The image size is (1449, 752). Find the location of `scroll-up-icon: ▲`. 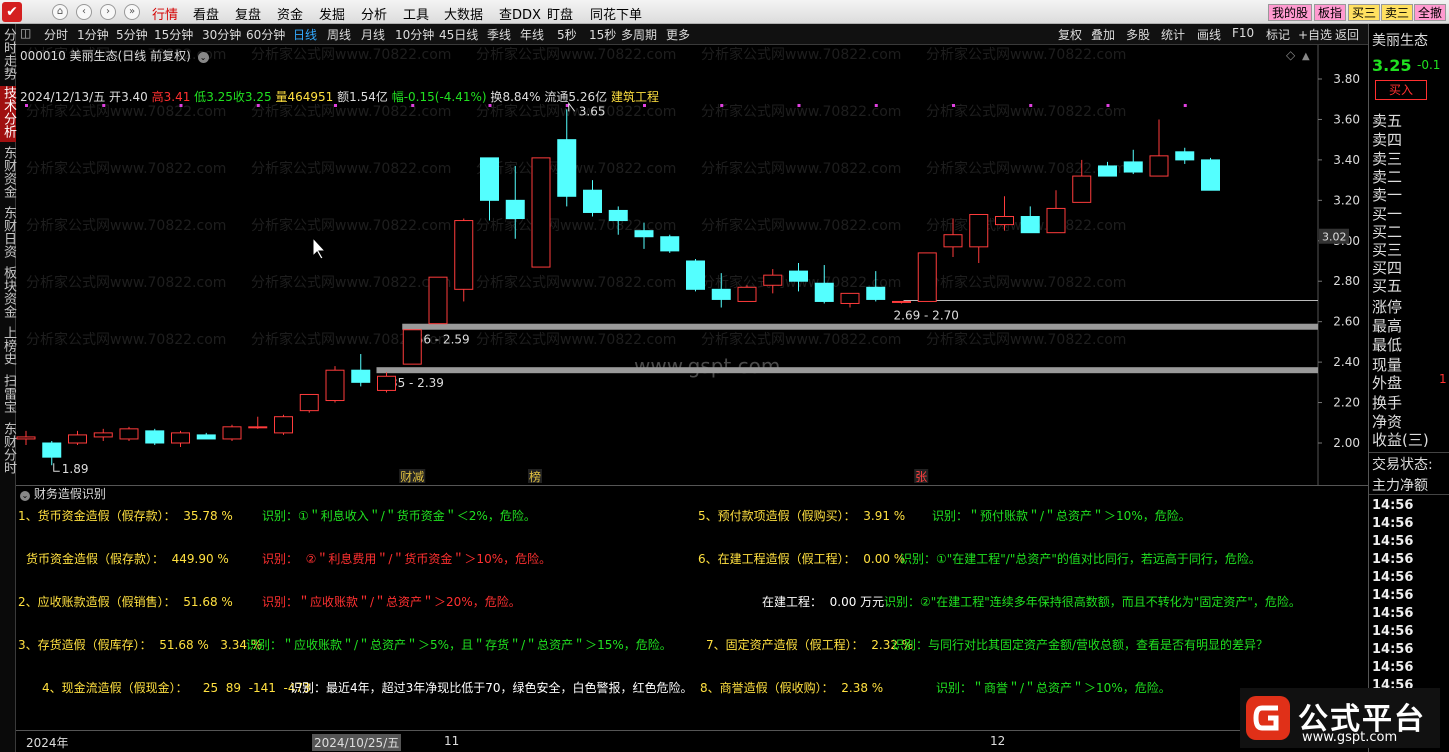

scroll-up-icon: ▲ is located at coordinates (1306, 56).